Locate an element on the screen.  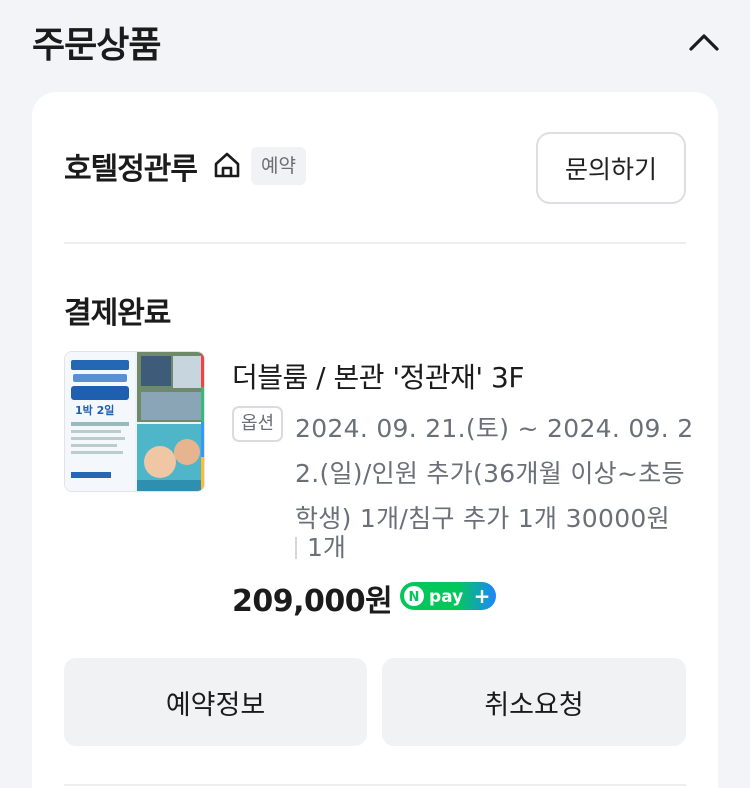
npay-label: pay is located at coordinates (446, 597).